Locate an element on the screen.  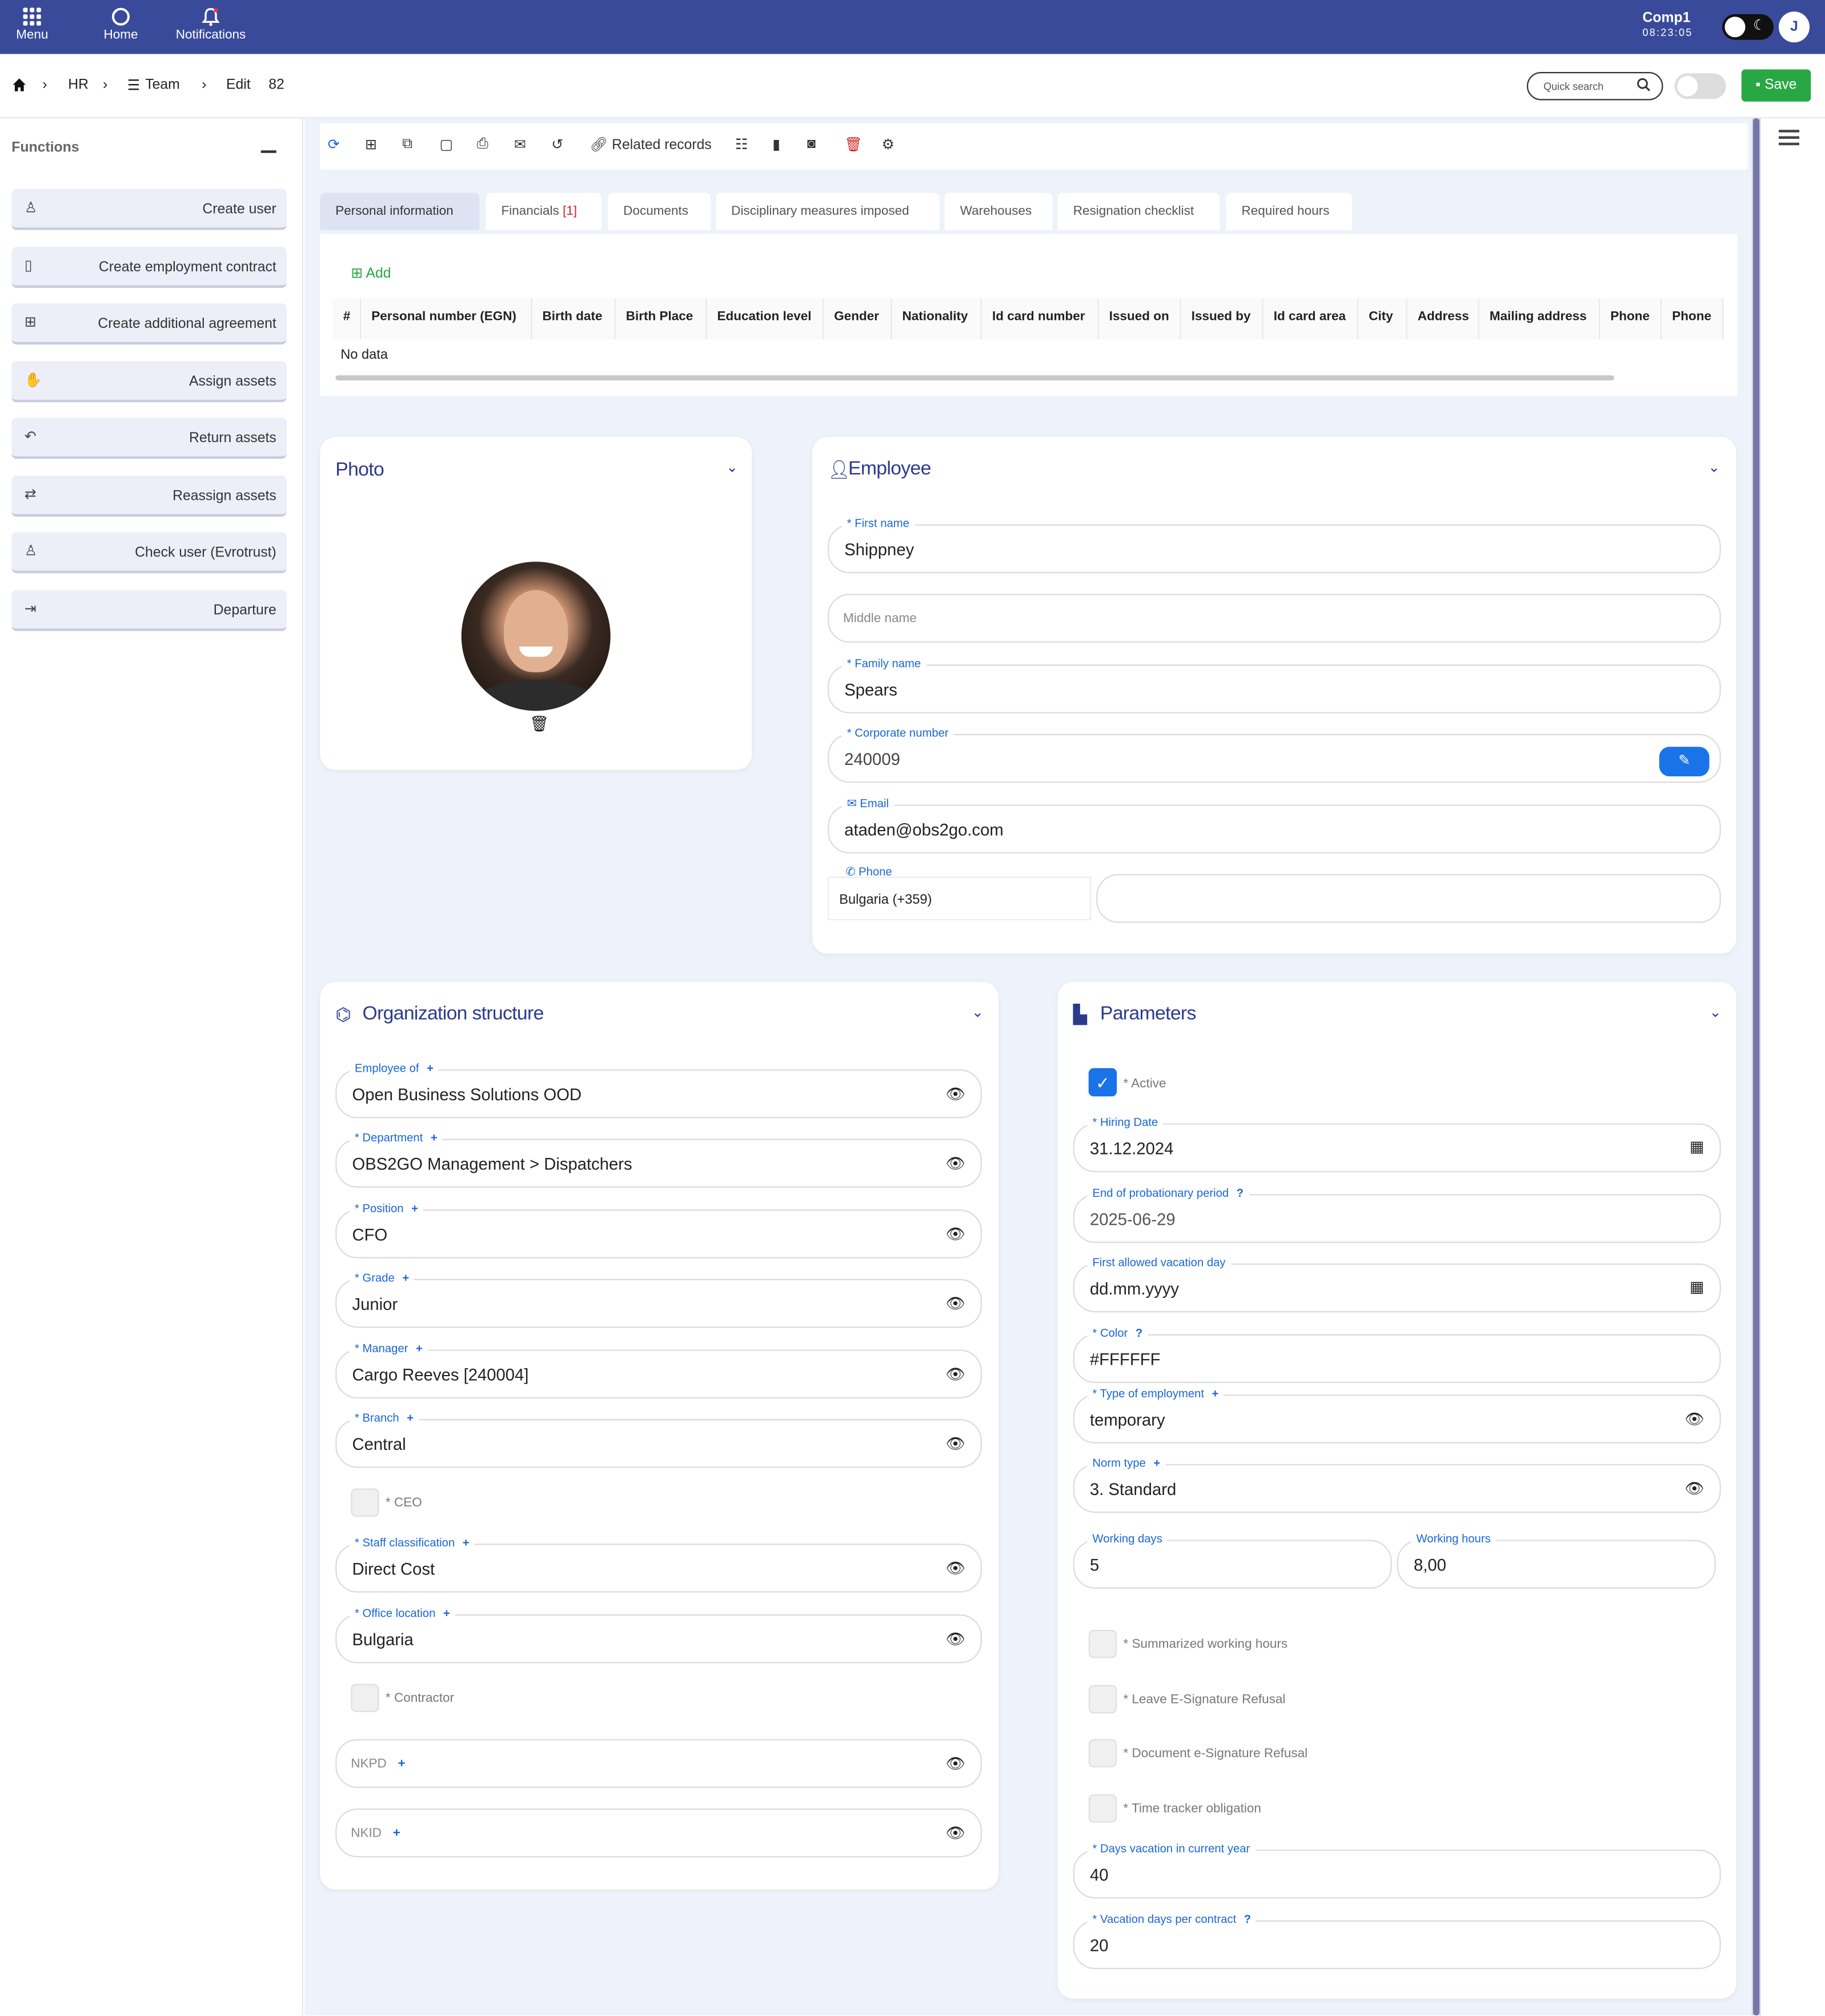
related-records-button: 🔗︎ Related records is located at coordinates (651, 145).